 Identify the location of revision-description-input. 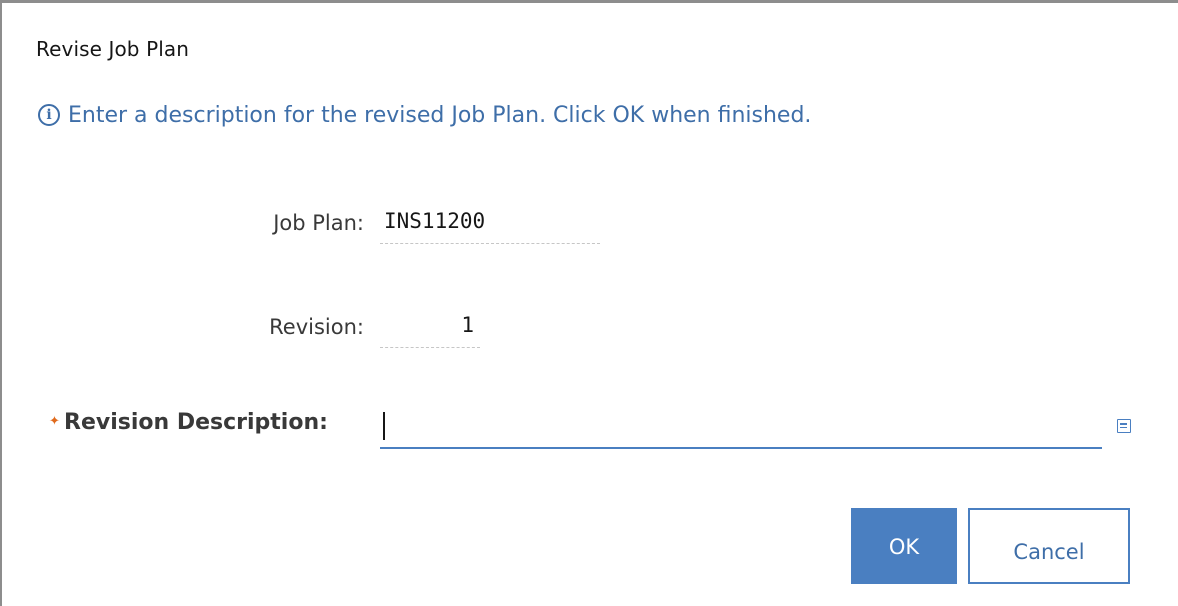
(741, 427).